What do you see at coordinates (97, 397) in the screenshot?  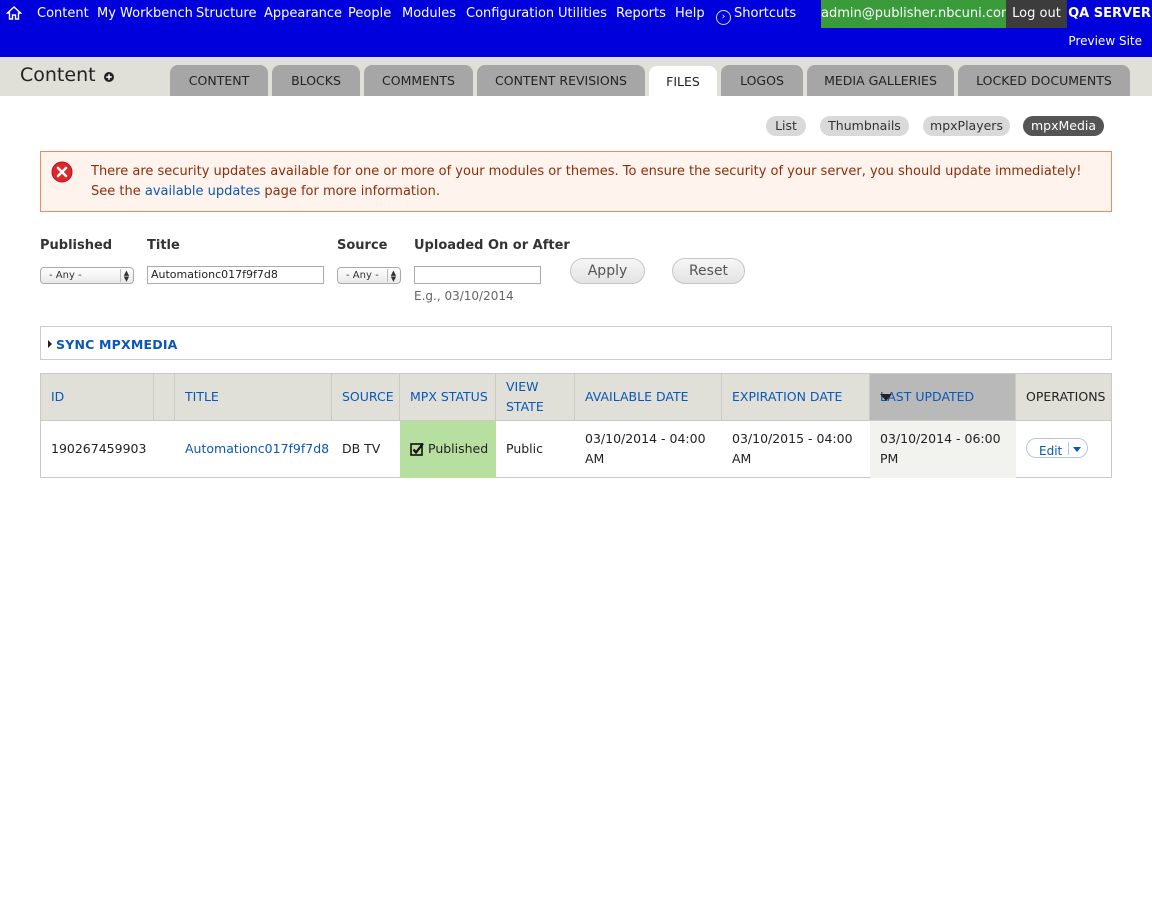 I see `header-id: ID` at bounding box center [97, 397].